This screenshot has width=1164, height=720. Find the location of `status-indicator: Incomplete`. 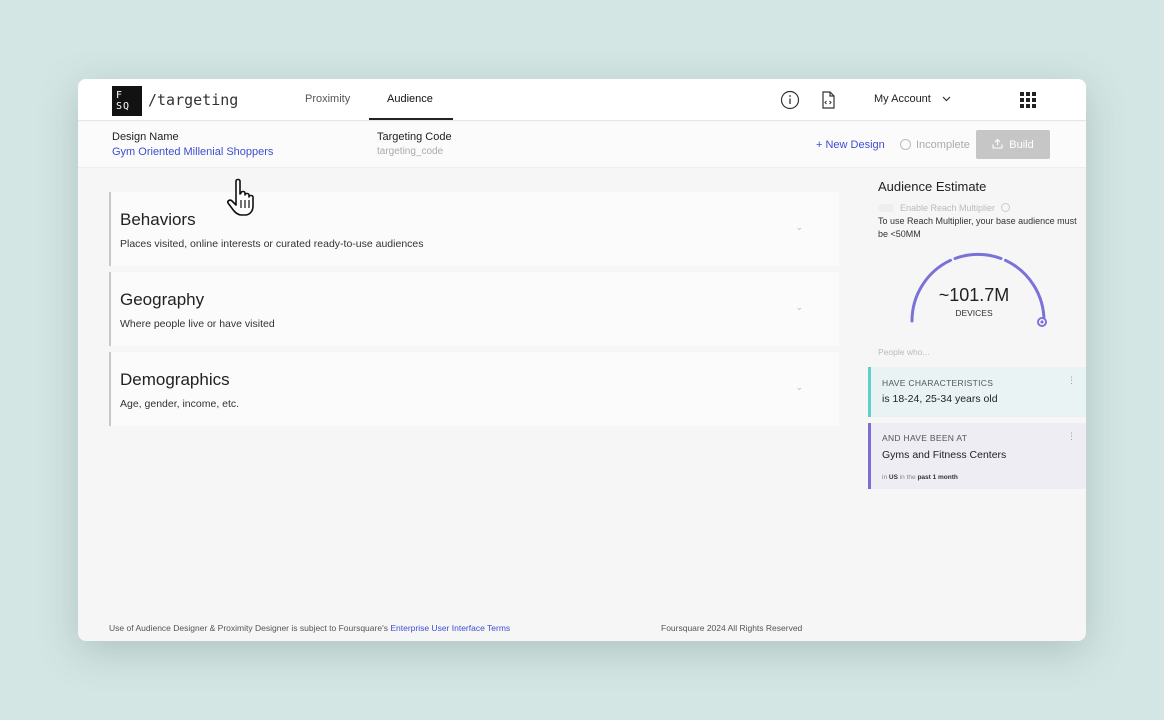

status-indicator: Incomplete is located at coordinates (935, 145).